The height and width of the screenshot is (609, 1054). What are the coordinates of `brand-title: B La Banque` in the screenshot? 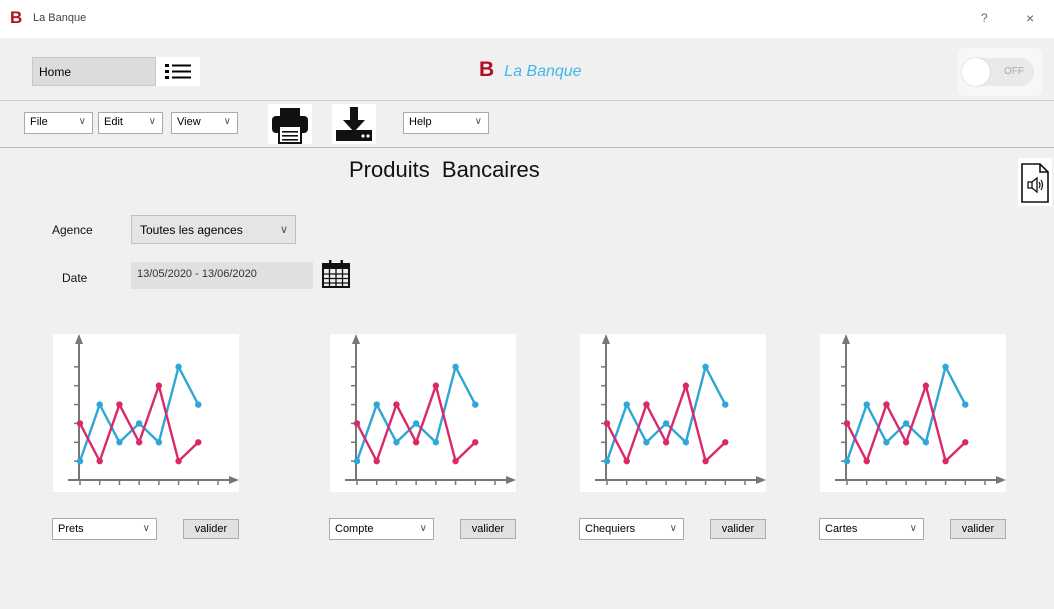 It's located at (530, 70).